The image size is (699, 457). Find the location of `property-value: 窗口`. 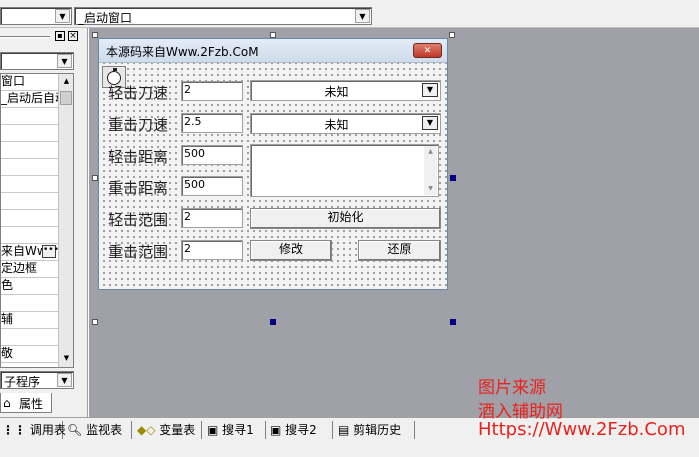

property-value: 窗口 is located at coordinates (13, 81).